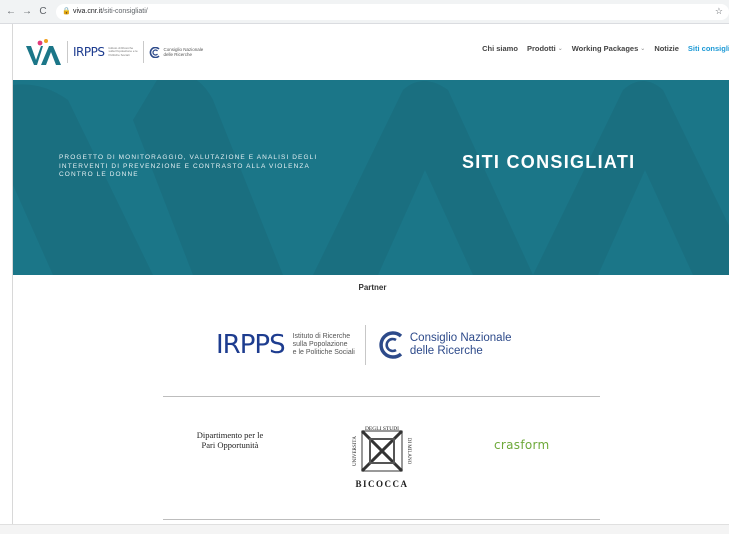  I want to click on menu-chi-siamo: Chi siamo, so click(500, 48).